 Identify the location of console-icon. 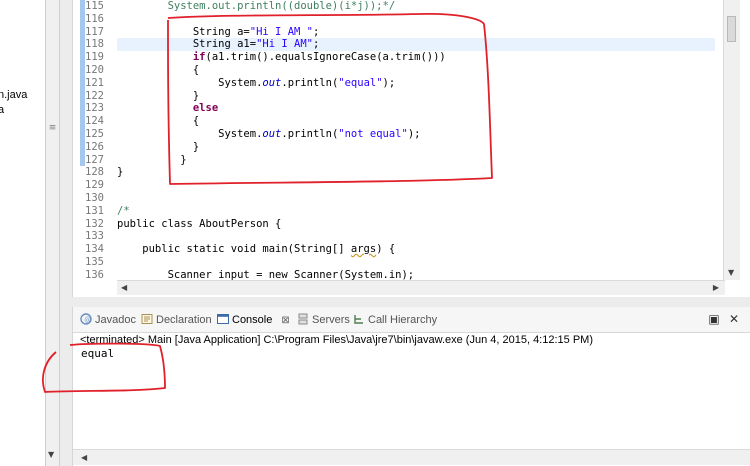
(223, 319).